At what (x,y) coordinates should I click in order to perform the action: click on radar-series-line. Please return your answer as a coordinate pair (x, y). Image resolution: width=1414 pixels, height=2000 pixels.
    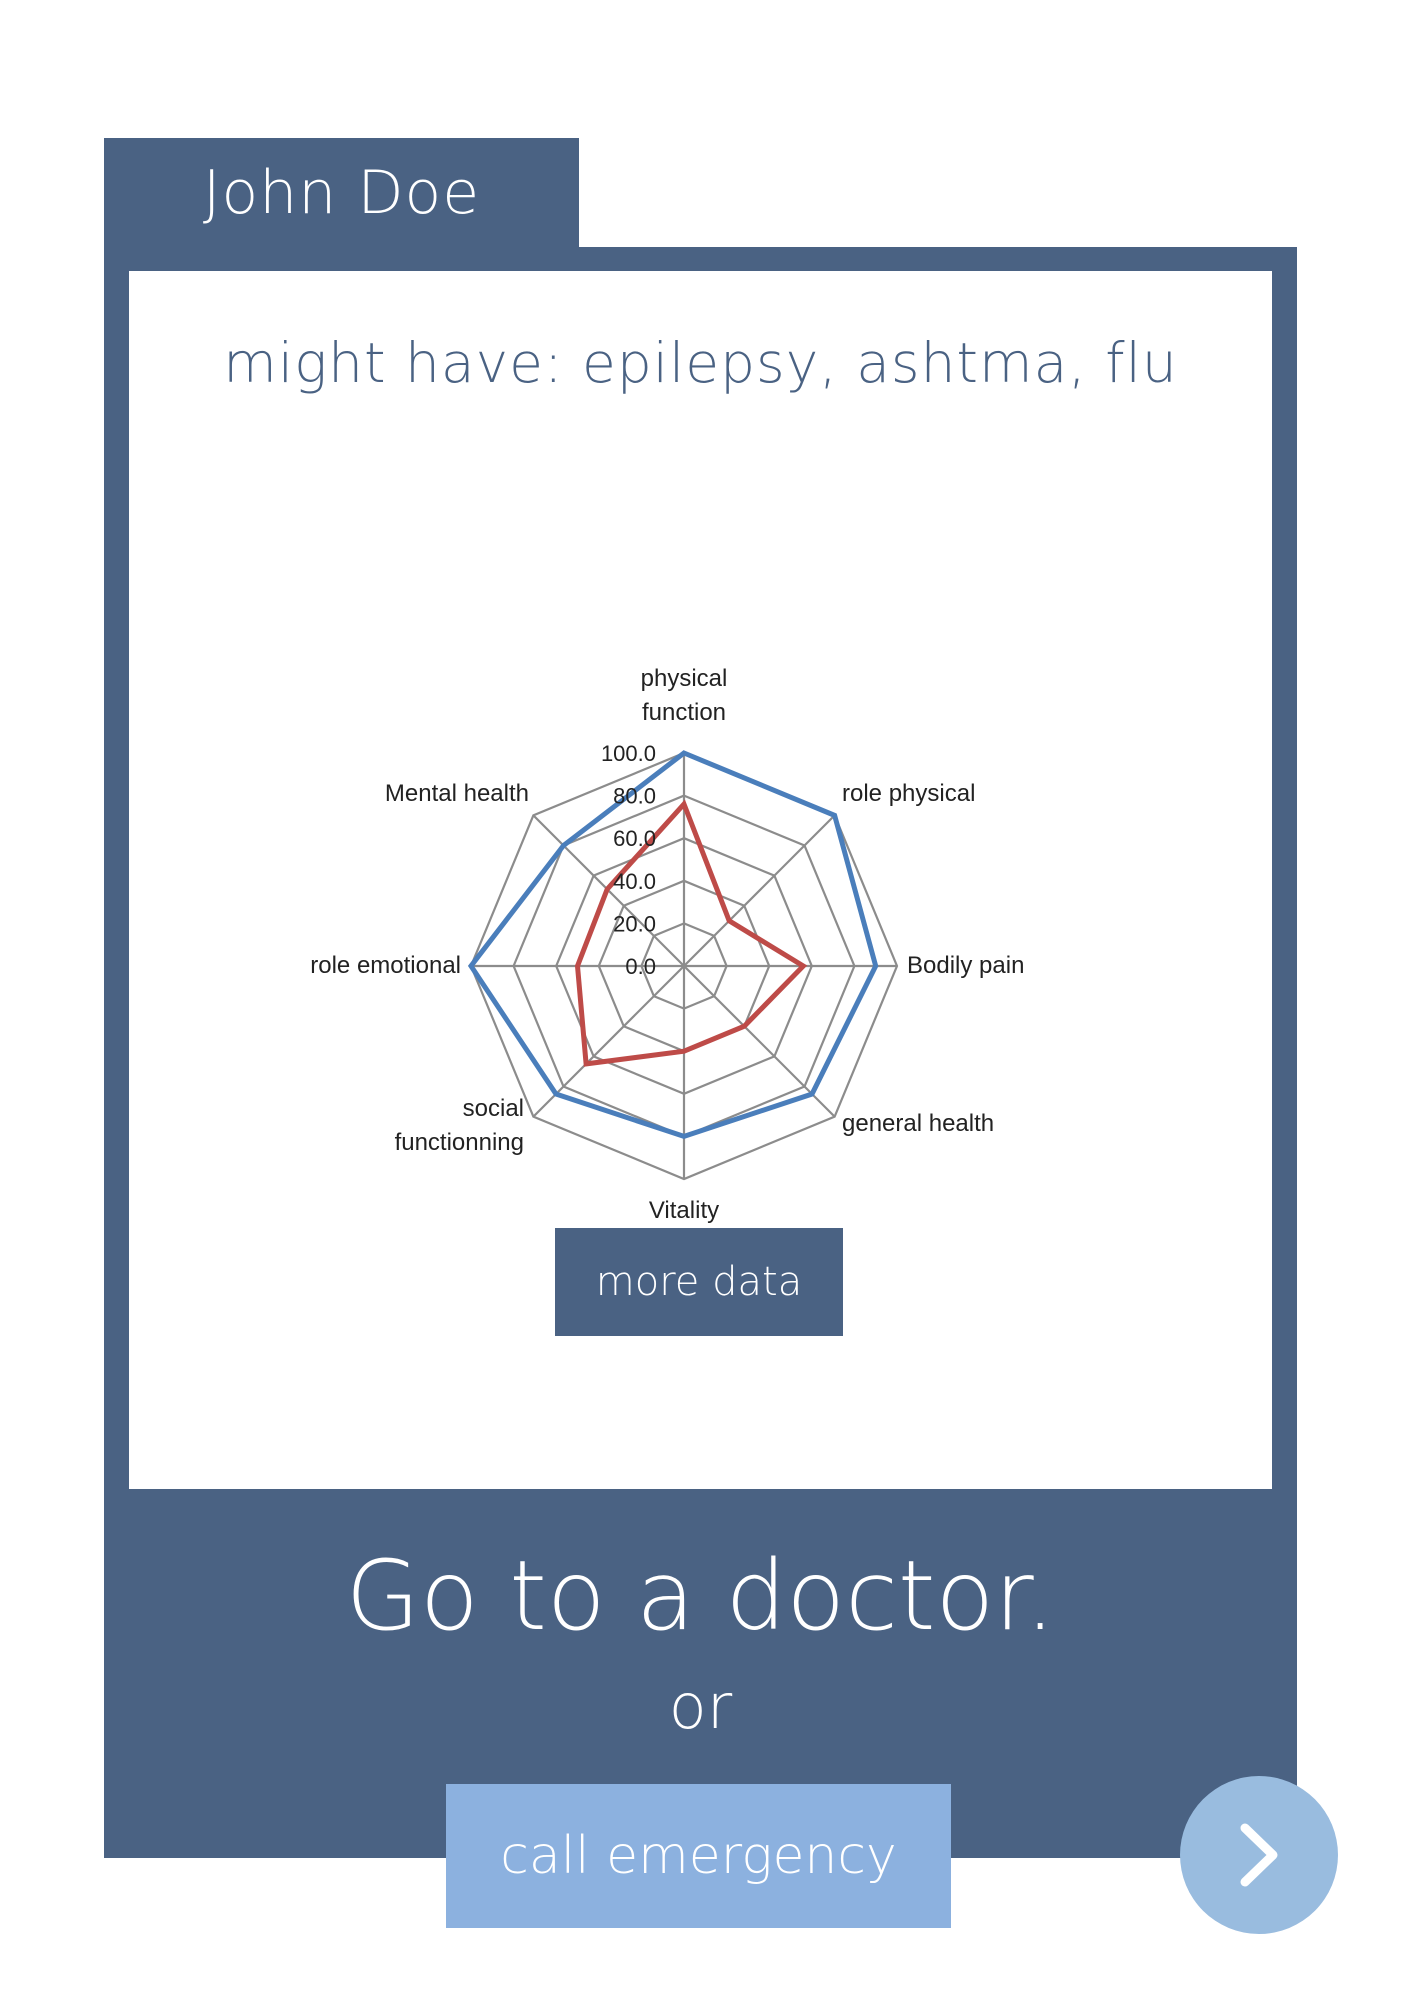
    Looking at the image, I should click on (673, 945).